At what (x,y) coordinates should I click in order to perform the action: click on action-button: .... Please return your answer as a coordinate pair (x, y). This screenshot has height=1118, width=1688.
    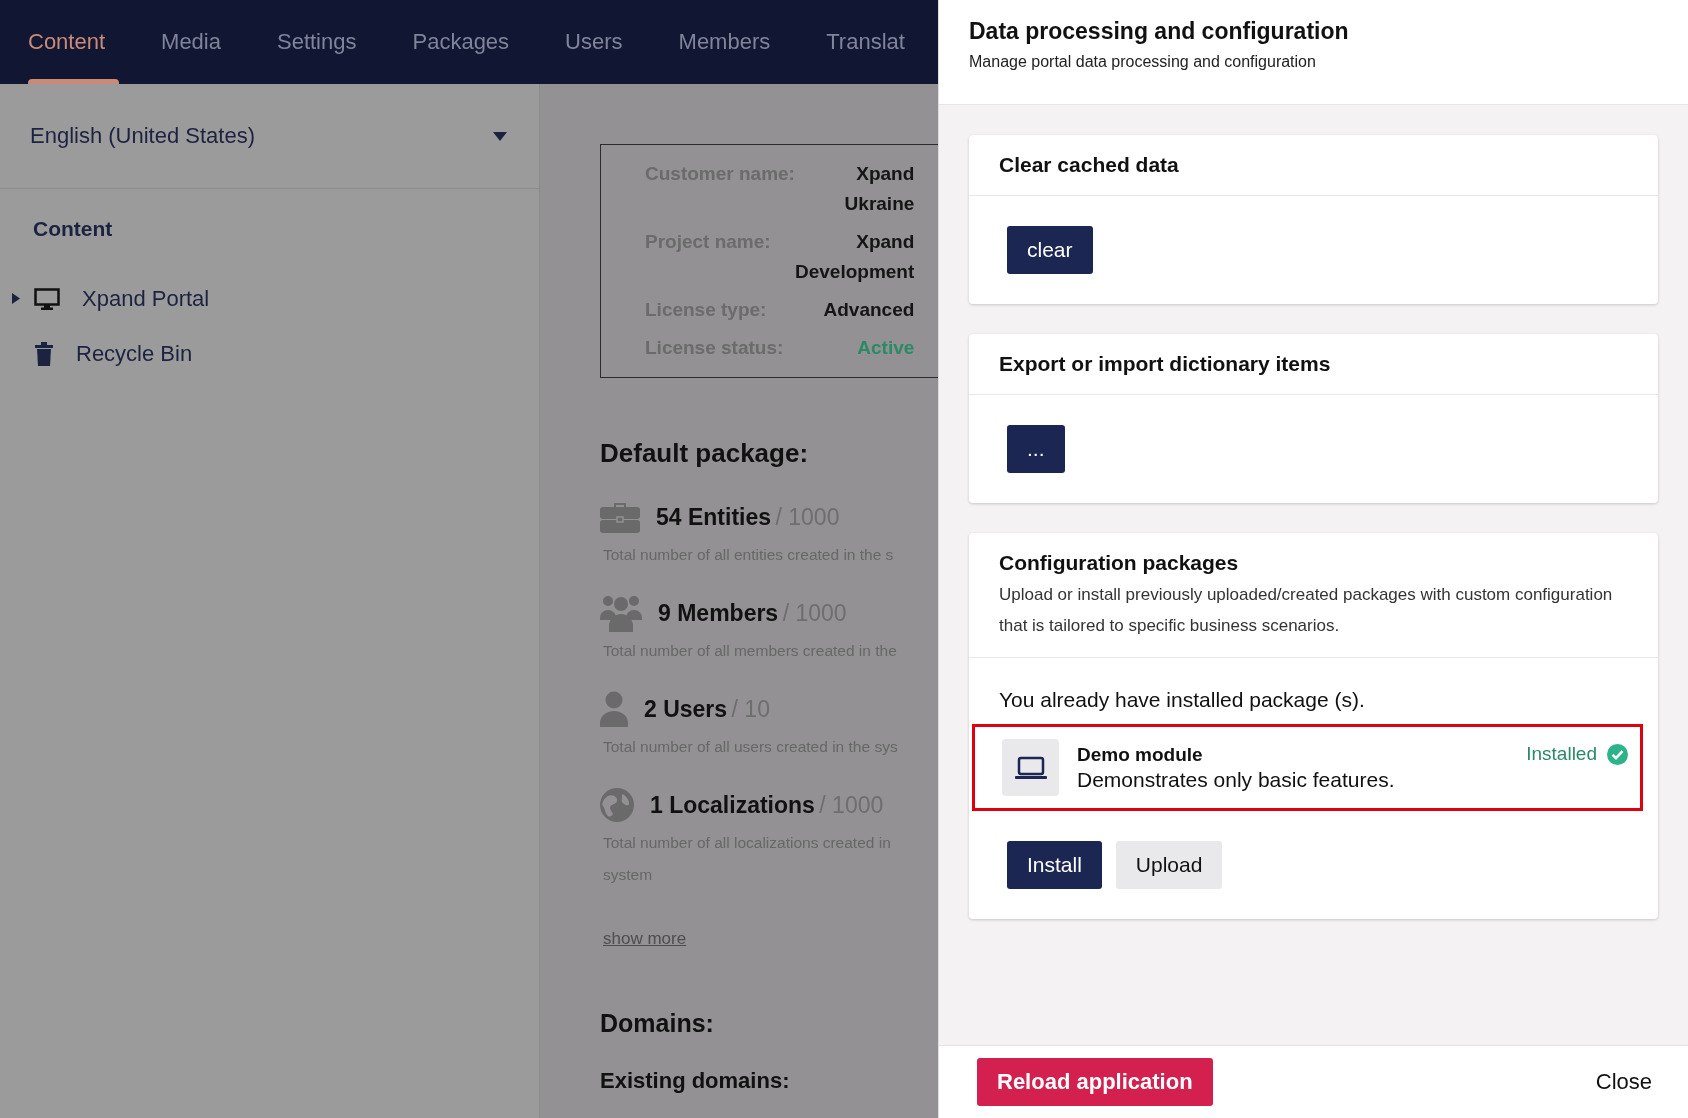
    Looking at the image, I should click on (1036, 449).